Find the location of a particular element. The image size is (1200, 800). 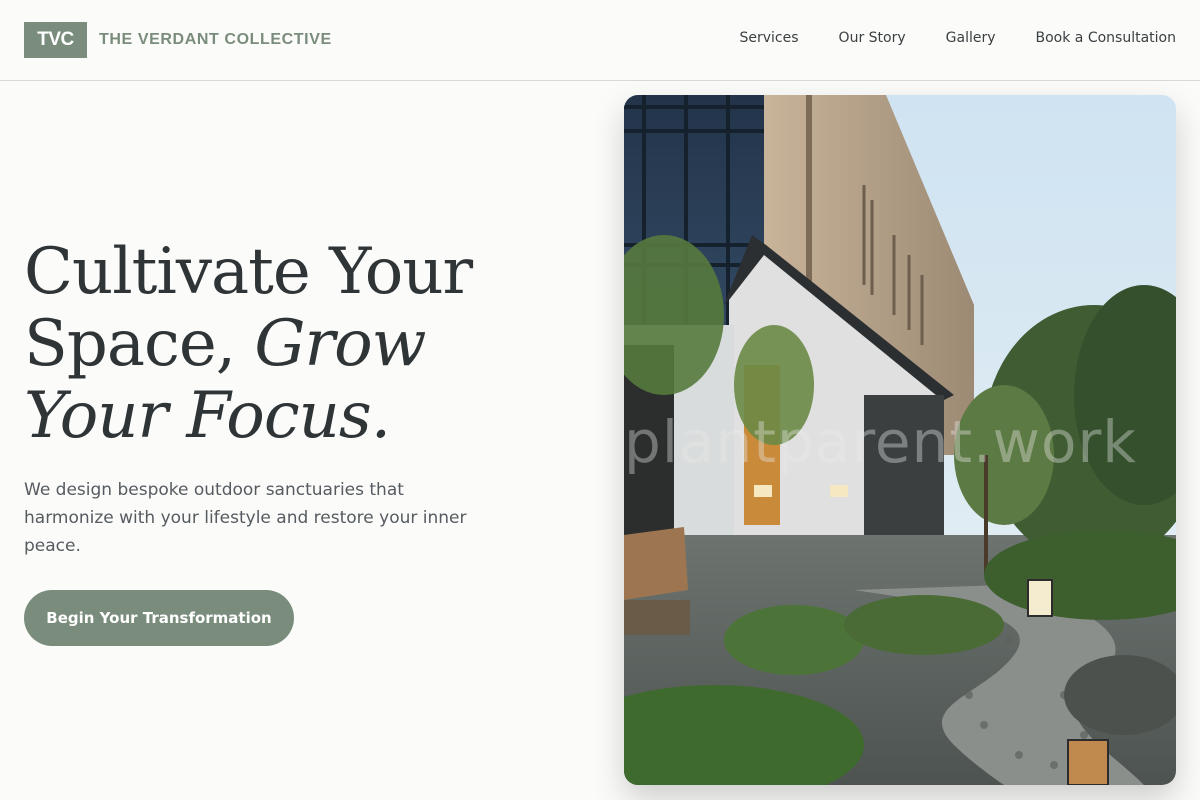

hero-title-line-2: Space, Grow is located at coordinates (284, 344).